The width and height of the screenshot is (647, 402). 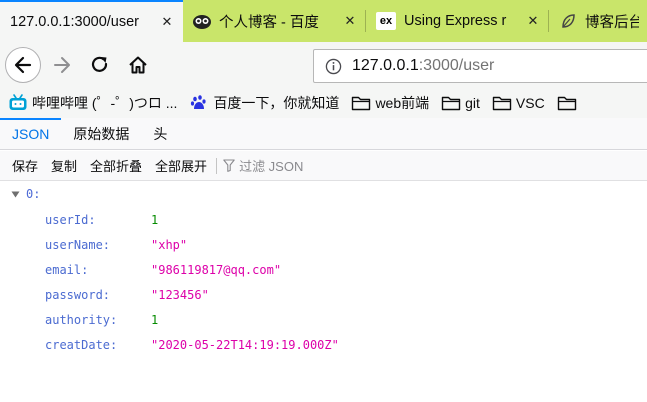 What do you see at coordinates (402, 103) in the screenshot?
I see `bookmark-label: web前端` at bounding box center [402, 103].